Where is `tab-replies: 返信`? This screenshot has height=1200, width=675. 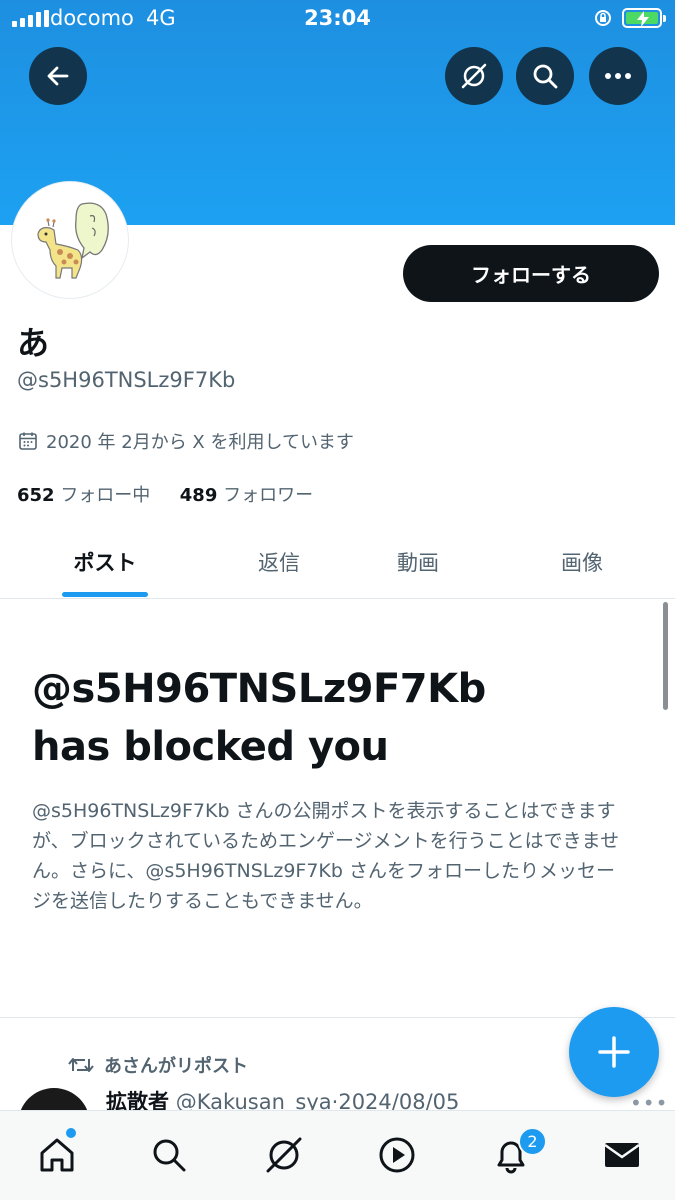
tab-replies: 返信 is located at coordinates (279, 561).